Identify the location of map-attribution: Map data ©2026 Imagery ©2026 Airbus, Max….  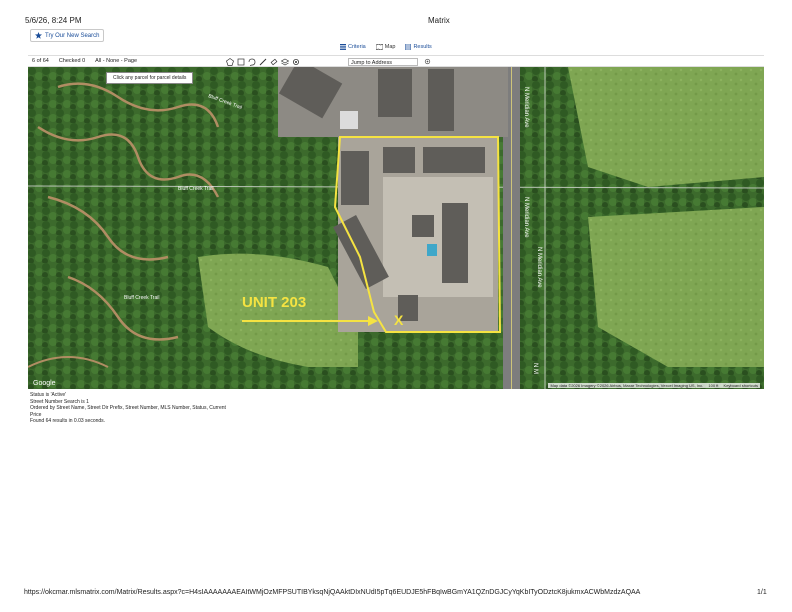
(654, 385).